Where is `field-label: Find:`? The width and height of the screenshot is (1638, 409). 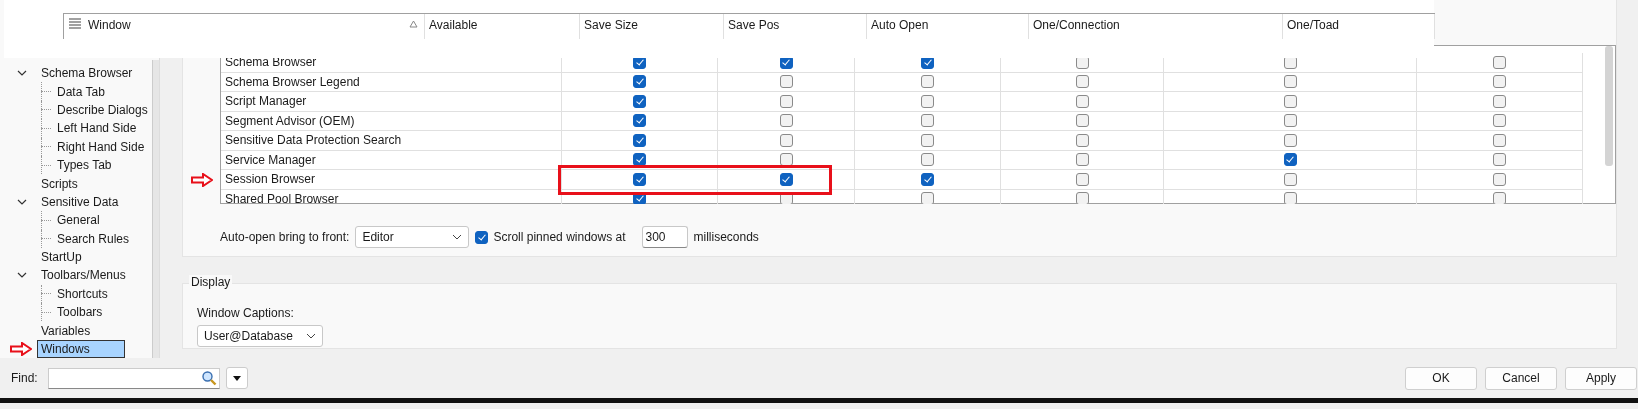
field-label: Find: is located at coordinates (24, 378).